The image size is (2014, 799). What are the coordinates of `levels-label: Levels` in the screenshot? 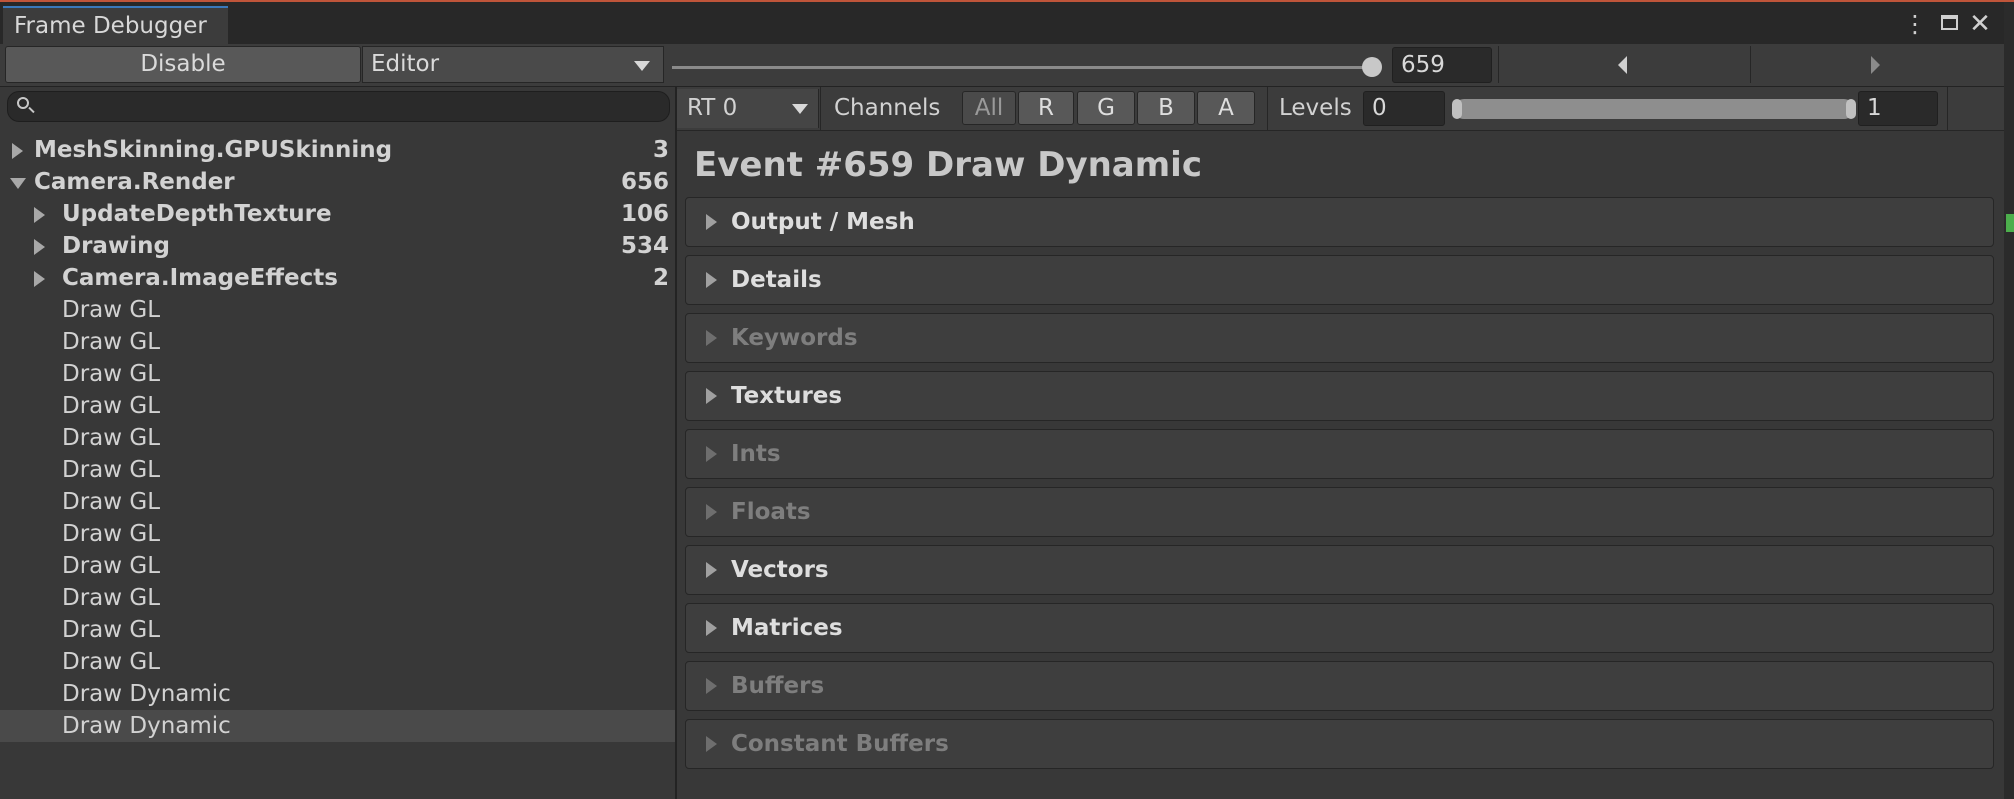 It's located at (1315, 108).